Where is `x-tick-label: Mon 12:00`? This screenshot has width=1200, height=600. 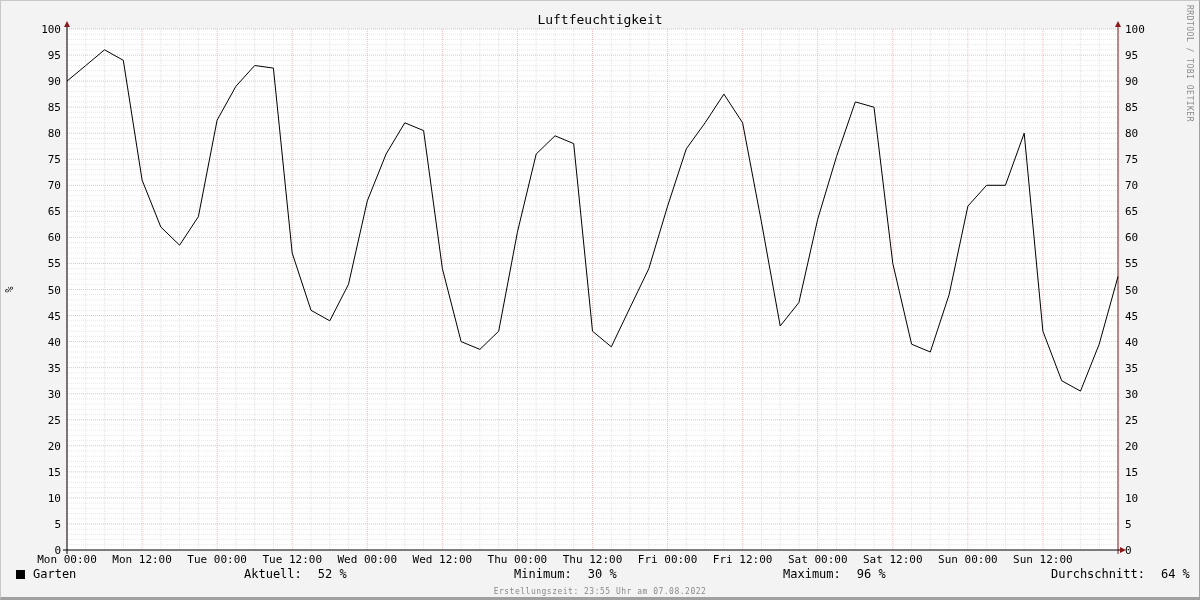
x-tick-label: Mon 12:00 is located at coordinates (142, 559).